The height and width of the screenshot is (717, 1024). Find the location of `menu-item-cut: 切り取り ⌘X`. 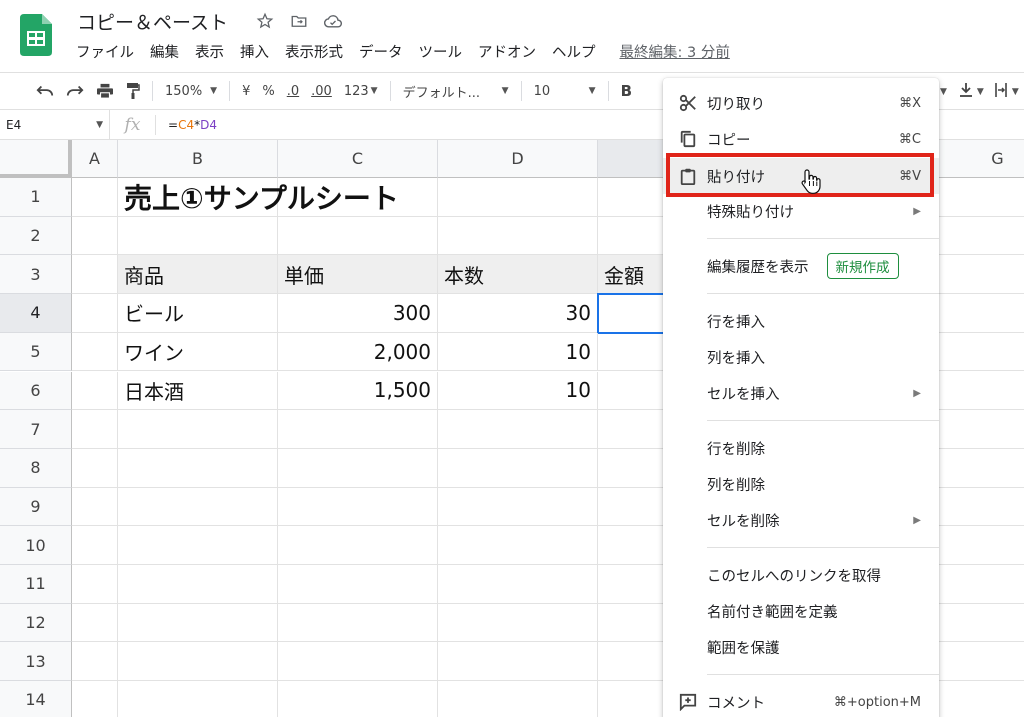

menu-item-cut: 切り取り ⌘X is located at coordinates (801, 103).